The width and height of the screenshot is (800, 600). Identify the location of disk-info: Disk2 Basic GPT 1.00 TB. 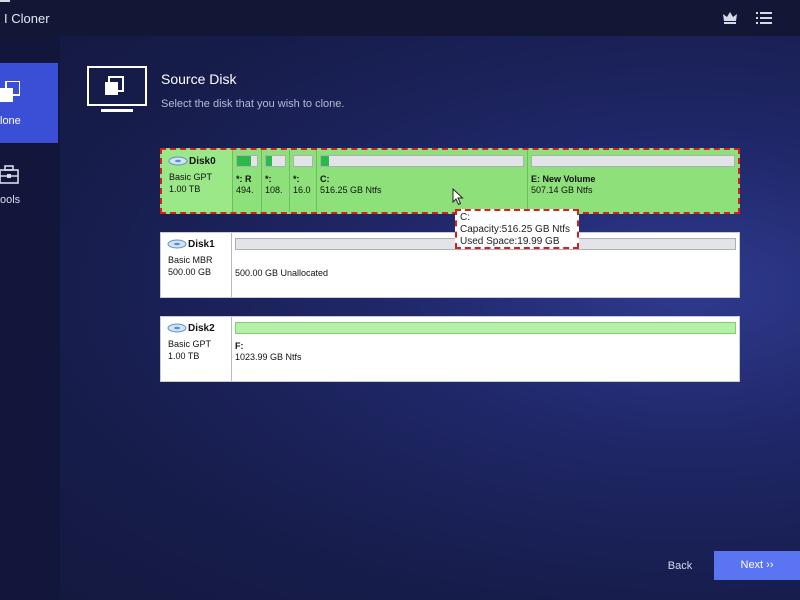
(196, 349).